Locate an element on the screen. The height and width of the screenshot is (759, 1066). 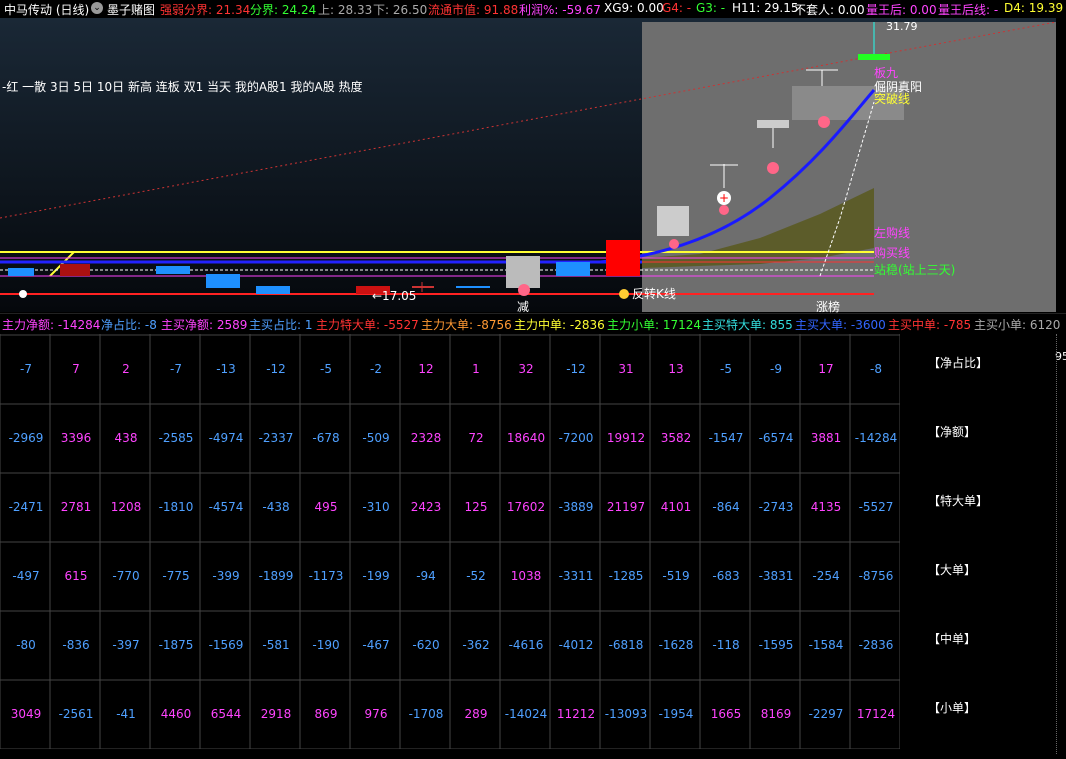
table-cell: 19912 is located at coordinates (626, 438).